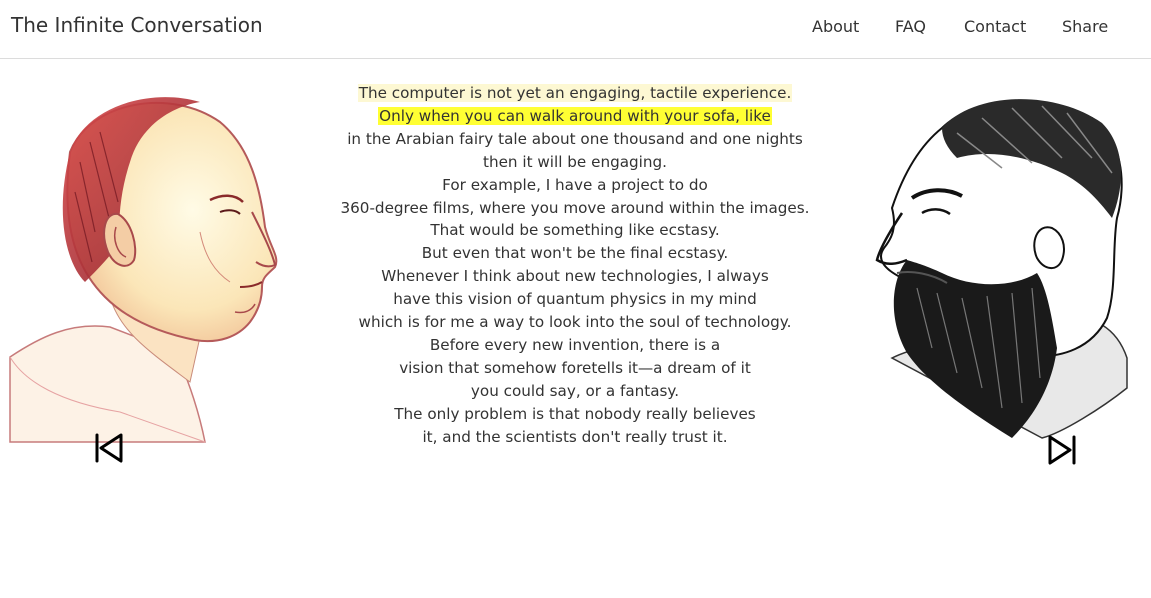 The image size is (1151, 598). What do you see at coordinates (575, 161) in the screenshot?
I see `transcript-line: then it will be engaging.` at bounding box center [575, 161].